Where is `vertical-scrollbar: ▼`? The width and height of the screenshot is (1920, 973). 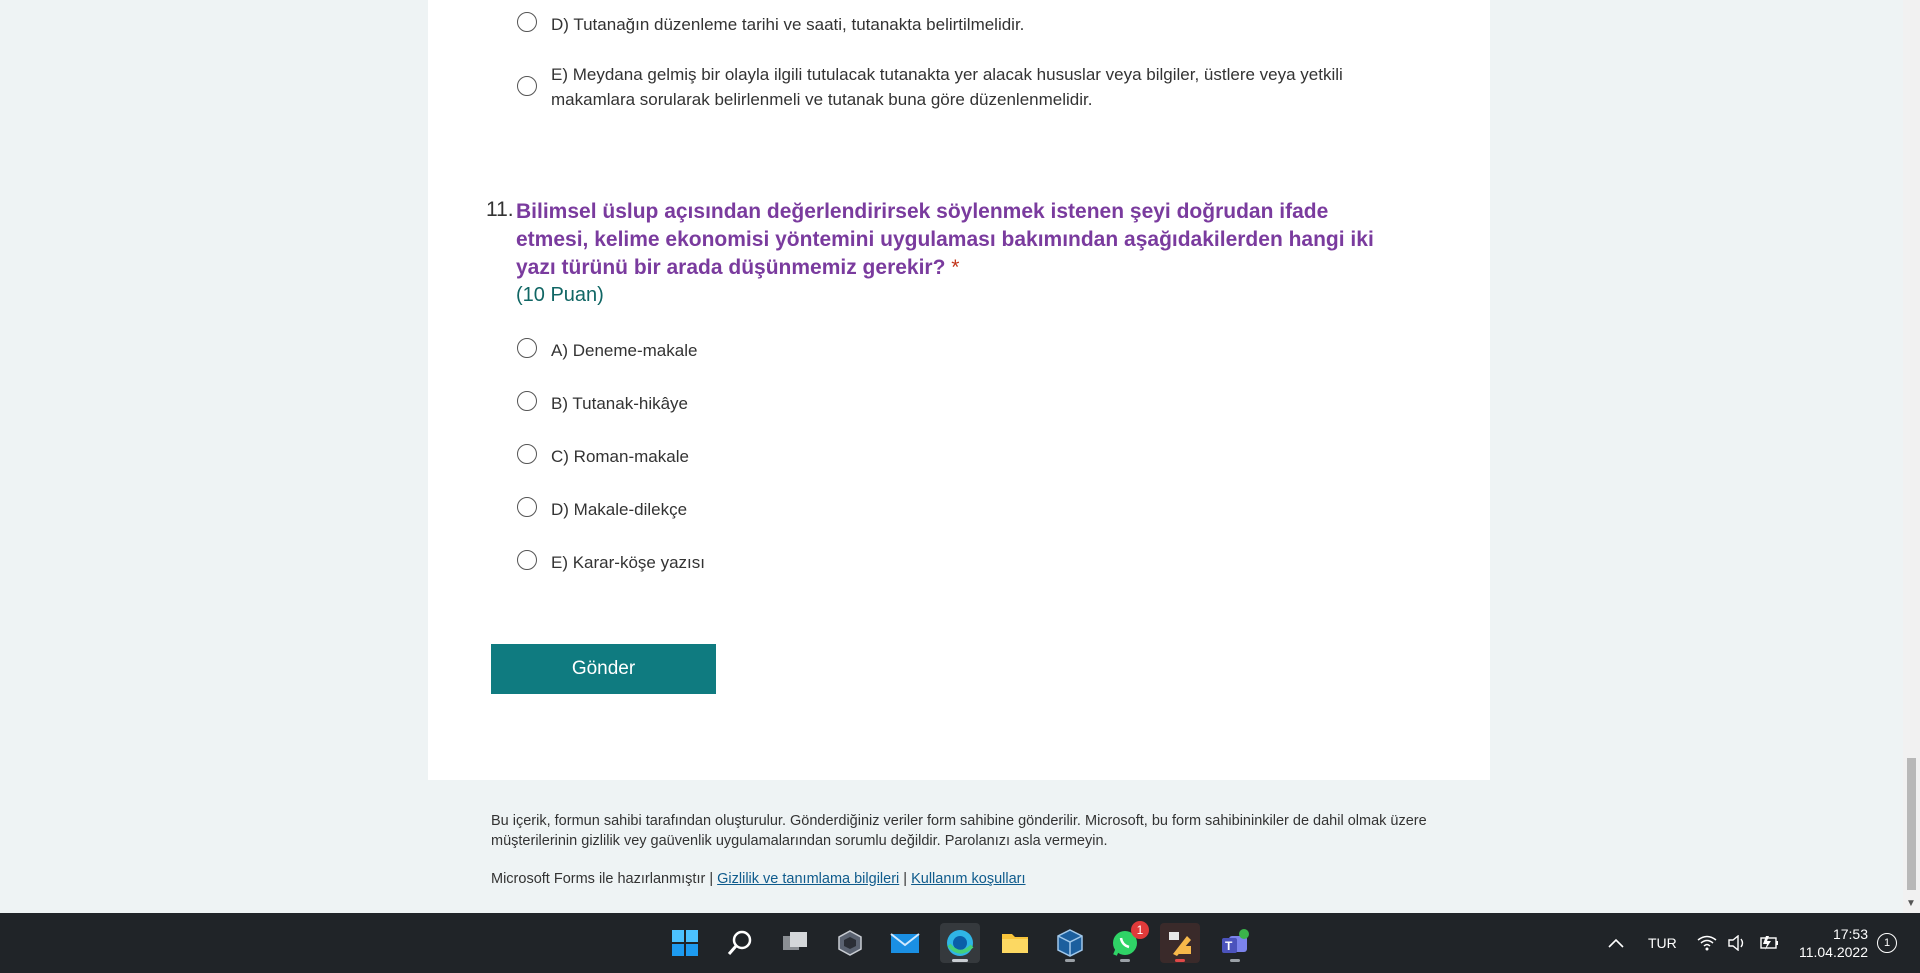 vertical-scrollbar: ▼ is located at coordinates (1911, 456).